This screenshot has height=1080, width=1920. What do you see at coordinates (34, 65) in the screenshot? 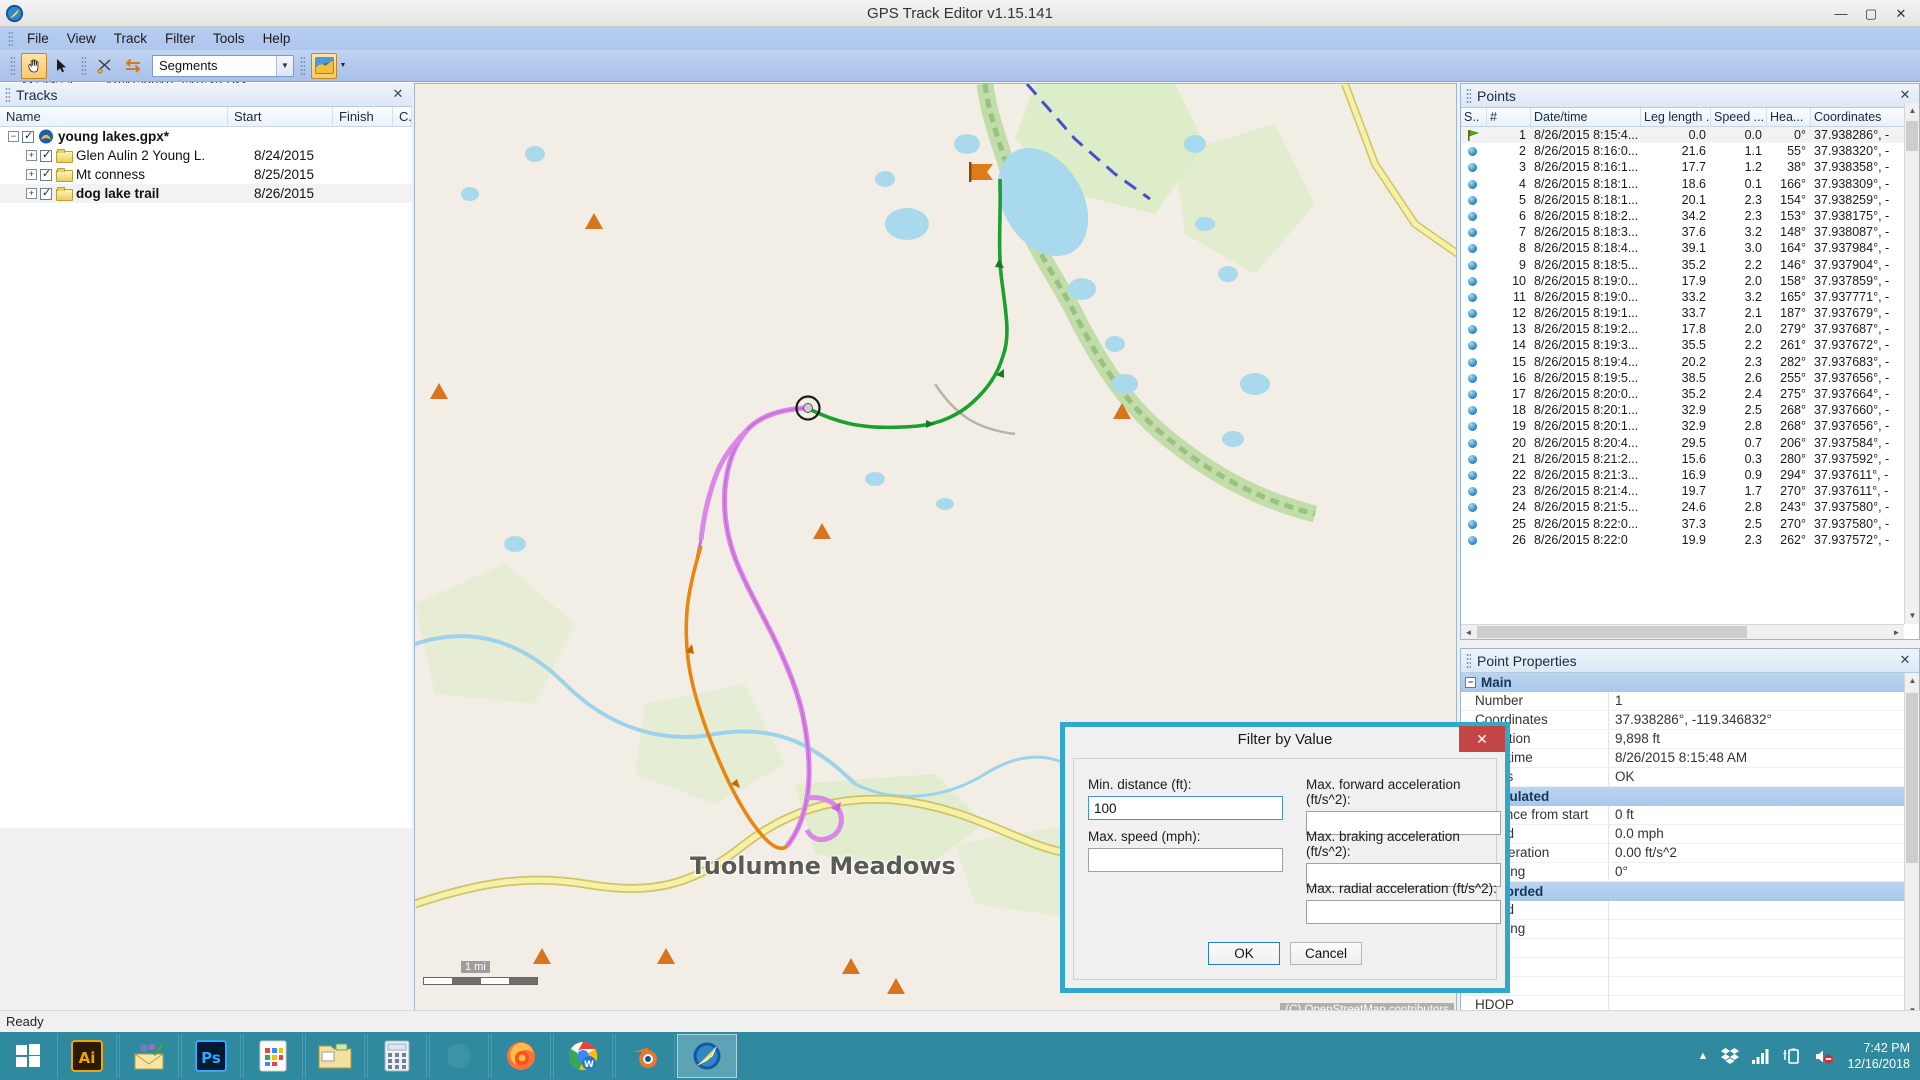
I see `pan-hand-tool-button` at bounding box center [34, 65].